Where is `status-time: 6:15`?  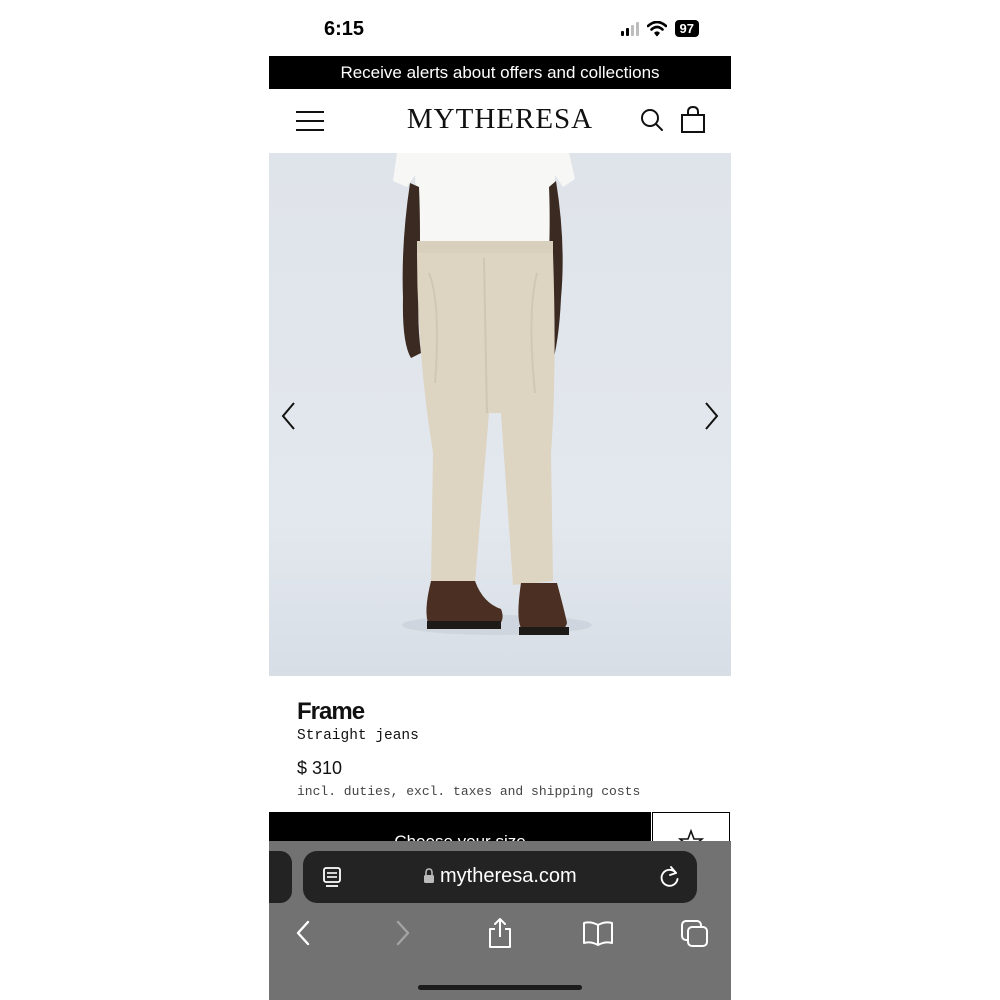
status-time: 6:15 is located at coordinates (344, 29).